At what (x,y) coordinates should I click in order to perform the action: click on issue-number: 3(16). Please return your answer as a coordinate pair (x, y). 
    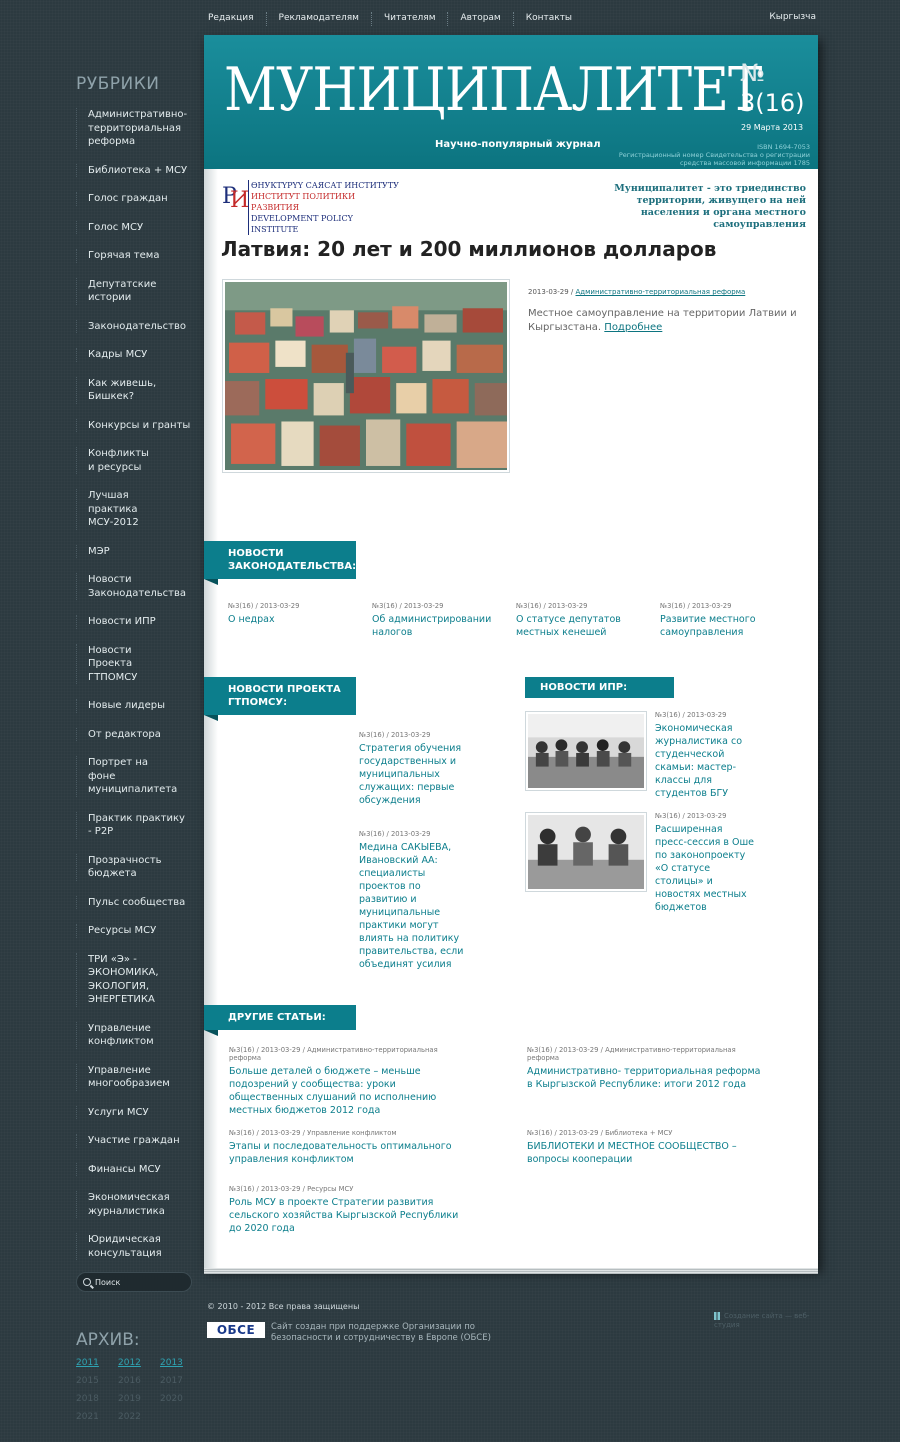
    Looking at the image, I should click on (772, 103).